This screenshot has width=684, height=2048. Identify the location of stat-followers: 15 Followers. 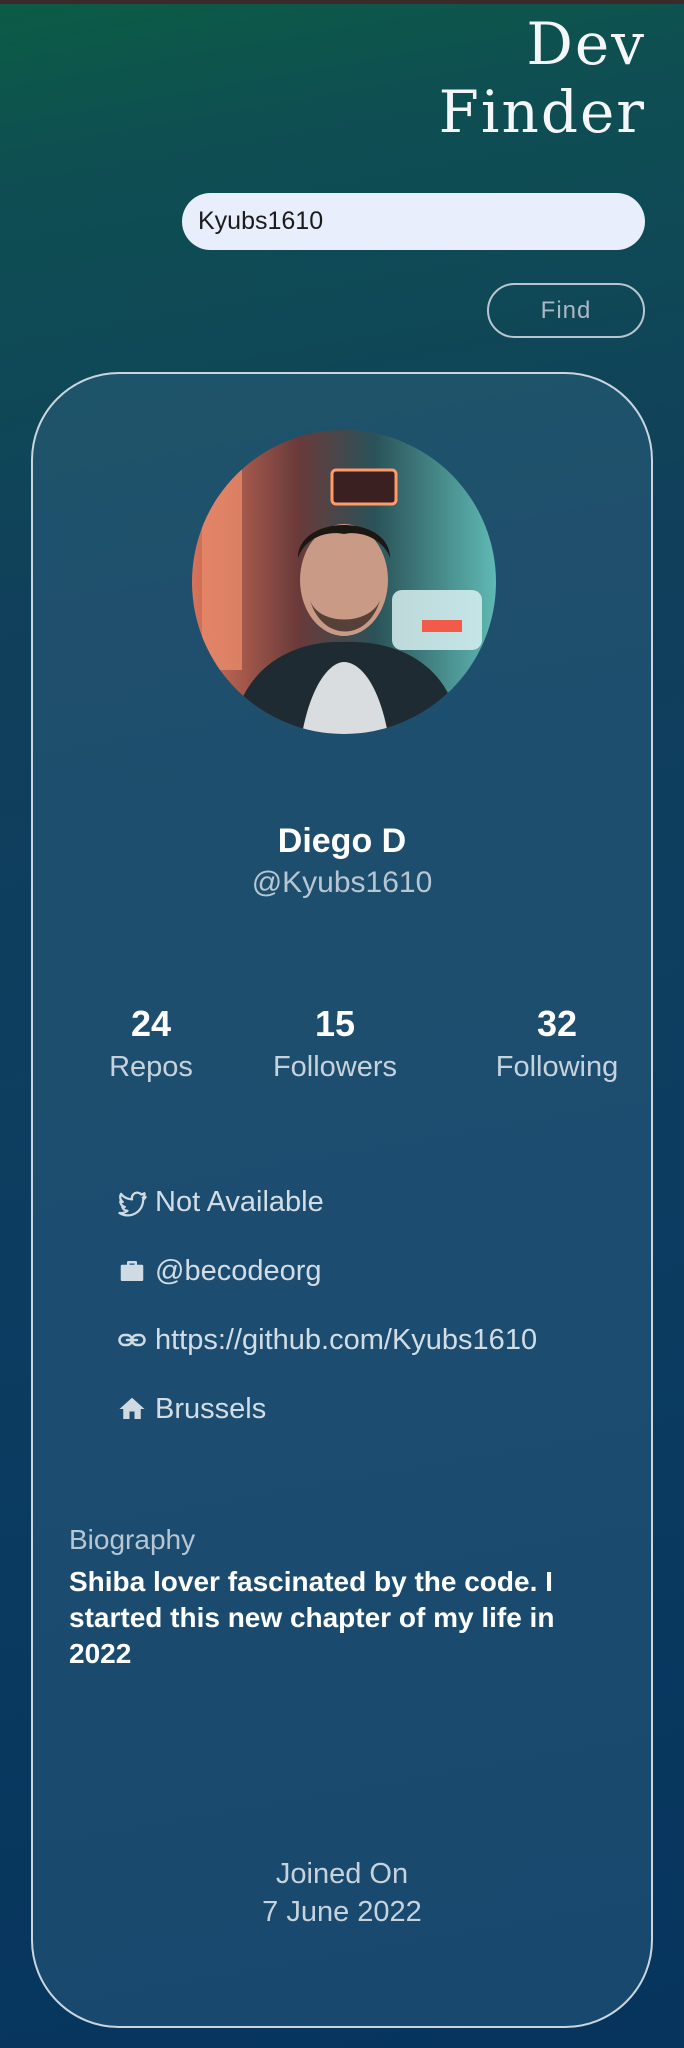
(335, 1044).